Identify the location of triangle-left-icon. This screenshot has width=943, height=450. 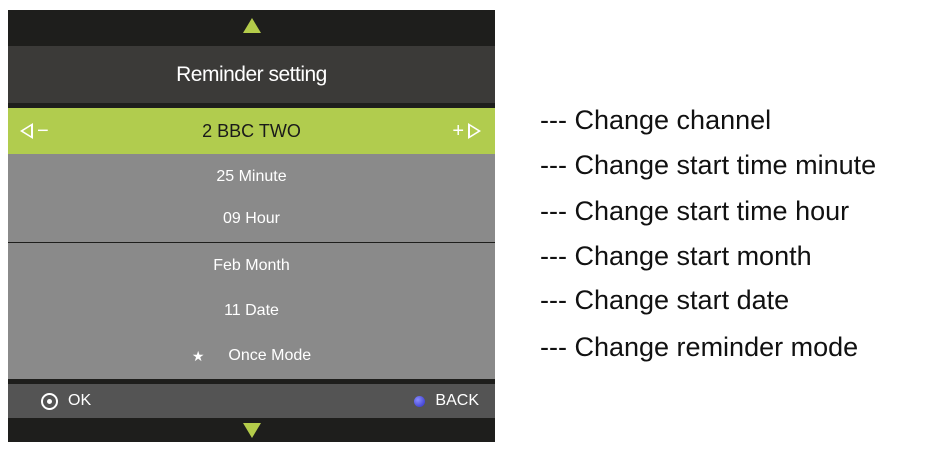
(26, 131).